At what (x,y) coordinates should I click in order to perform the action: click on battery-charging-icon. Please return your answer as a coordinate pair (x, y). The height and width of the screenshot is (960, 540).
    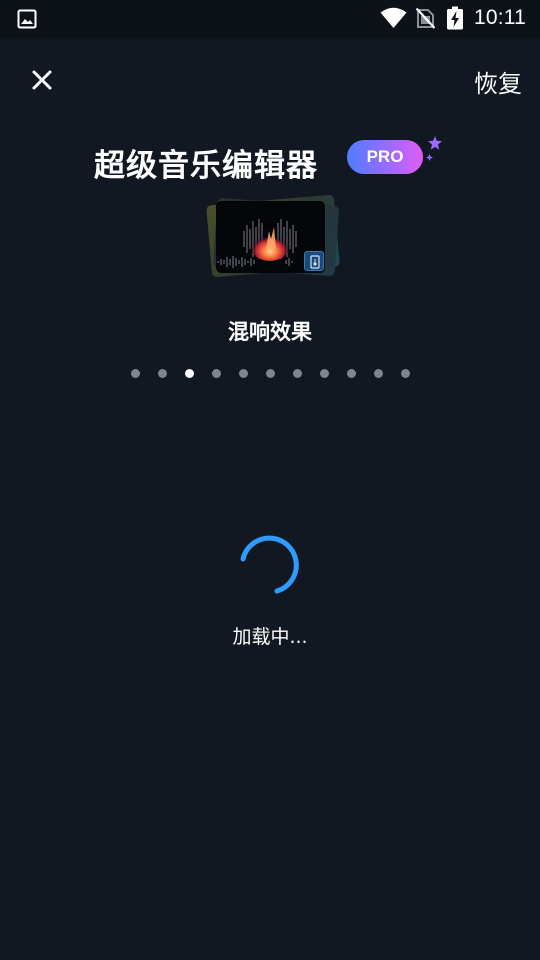
    Looking at the image, I should click on (455, 18).